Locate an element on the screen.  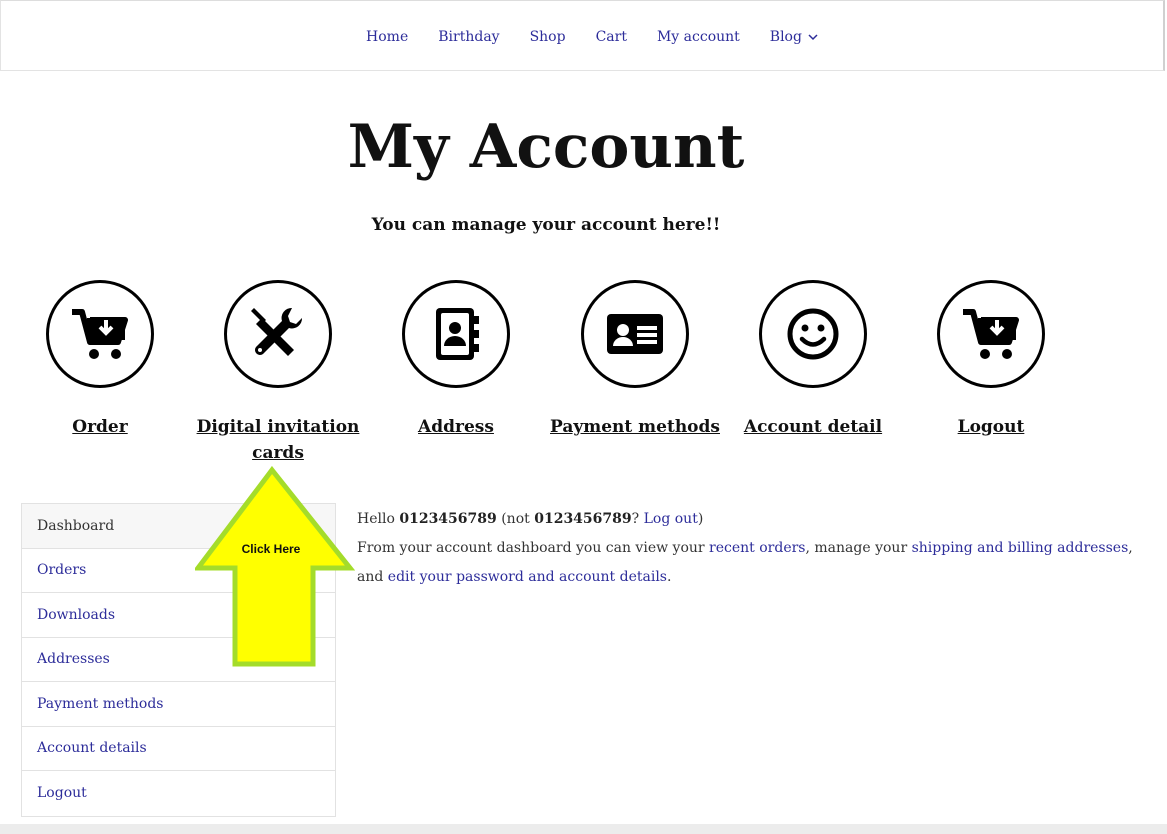
logout-link: Log out is located at coordinates (671, 519).